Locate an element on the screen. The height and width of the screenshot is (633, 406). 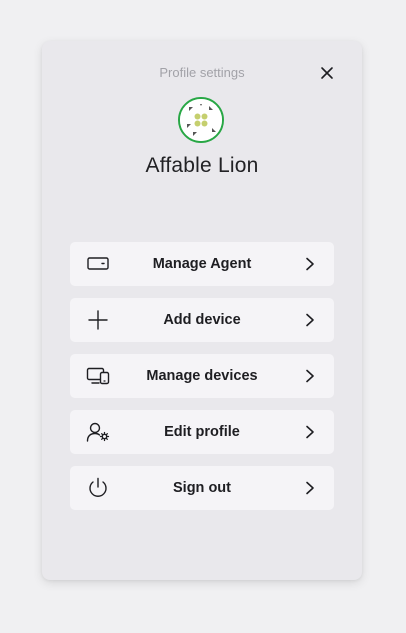
add-device-button: Add device is located at coordinates (202, 320).